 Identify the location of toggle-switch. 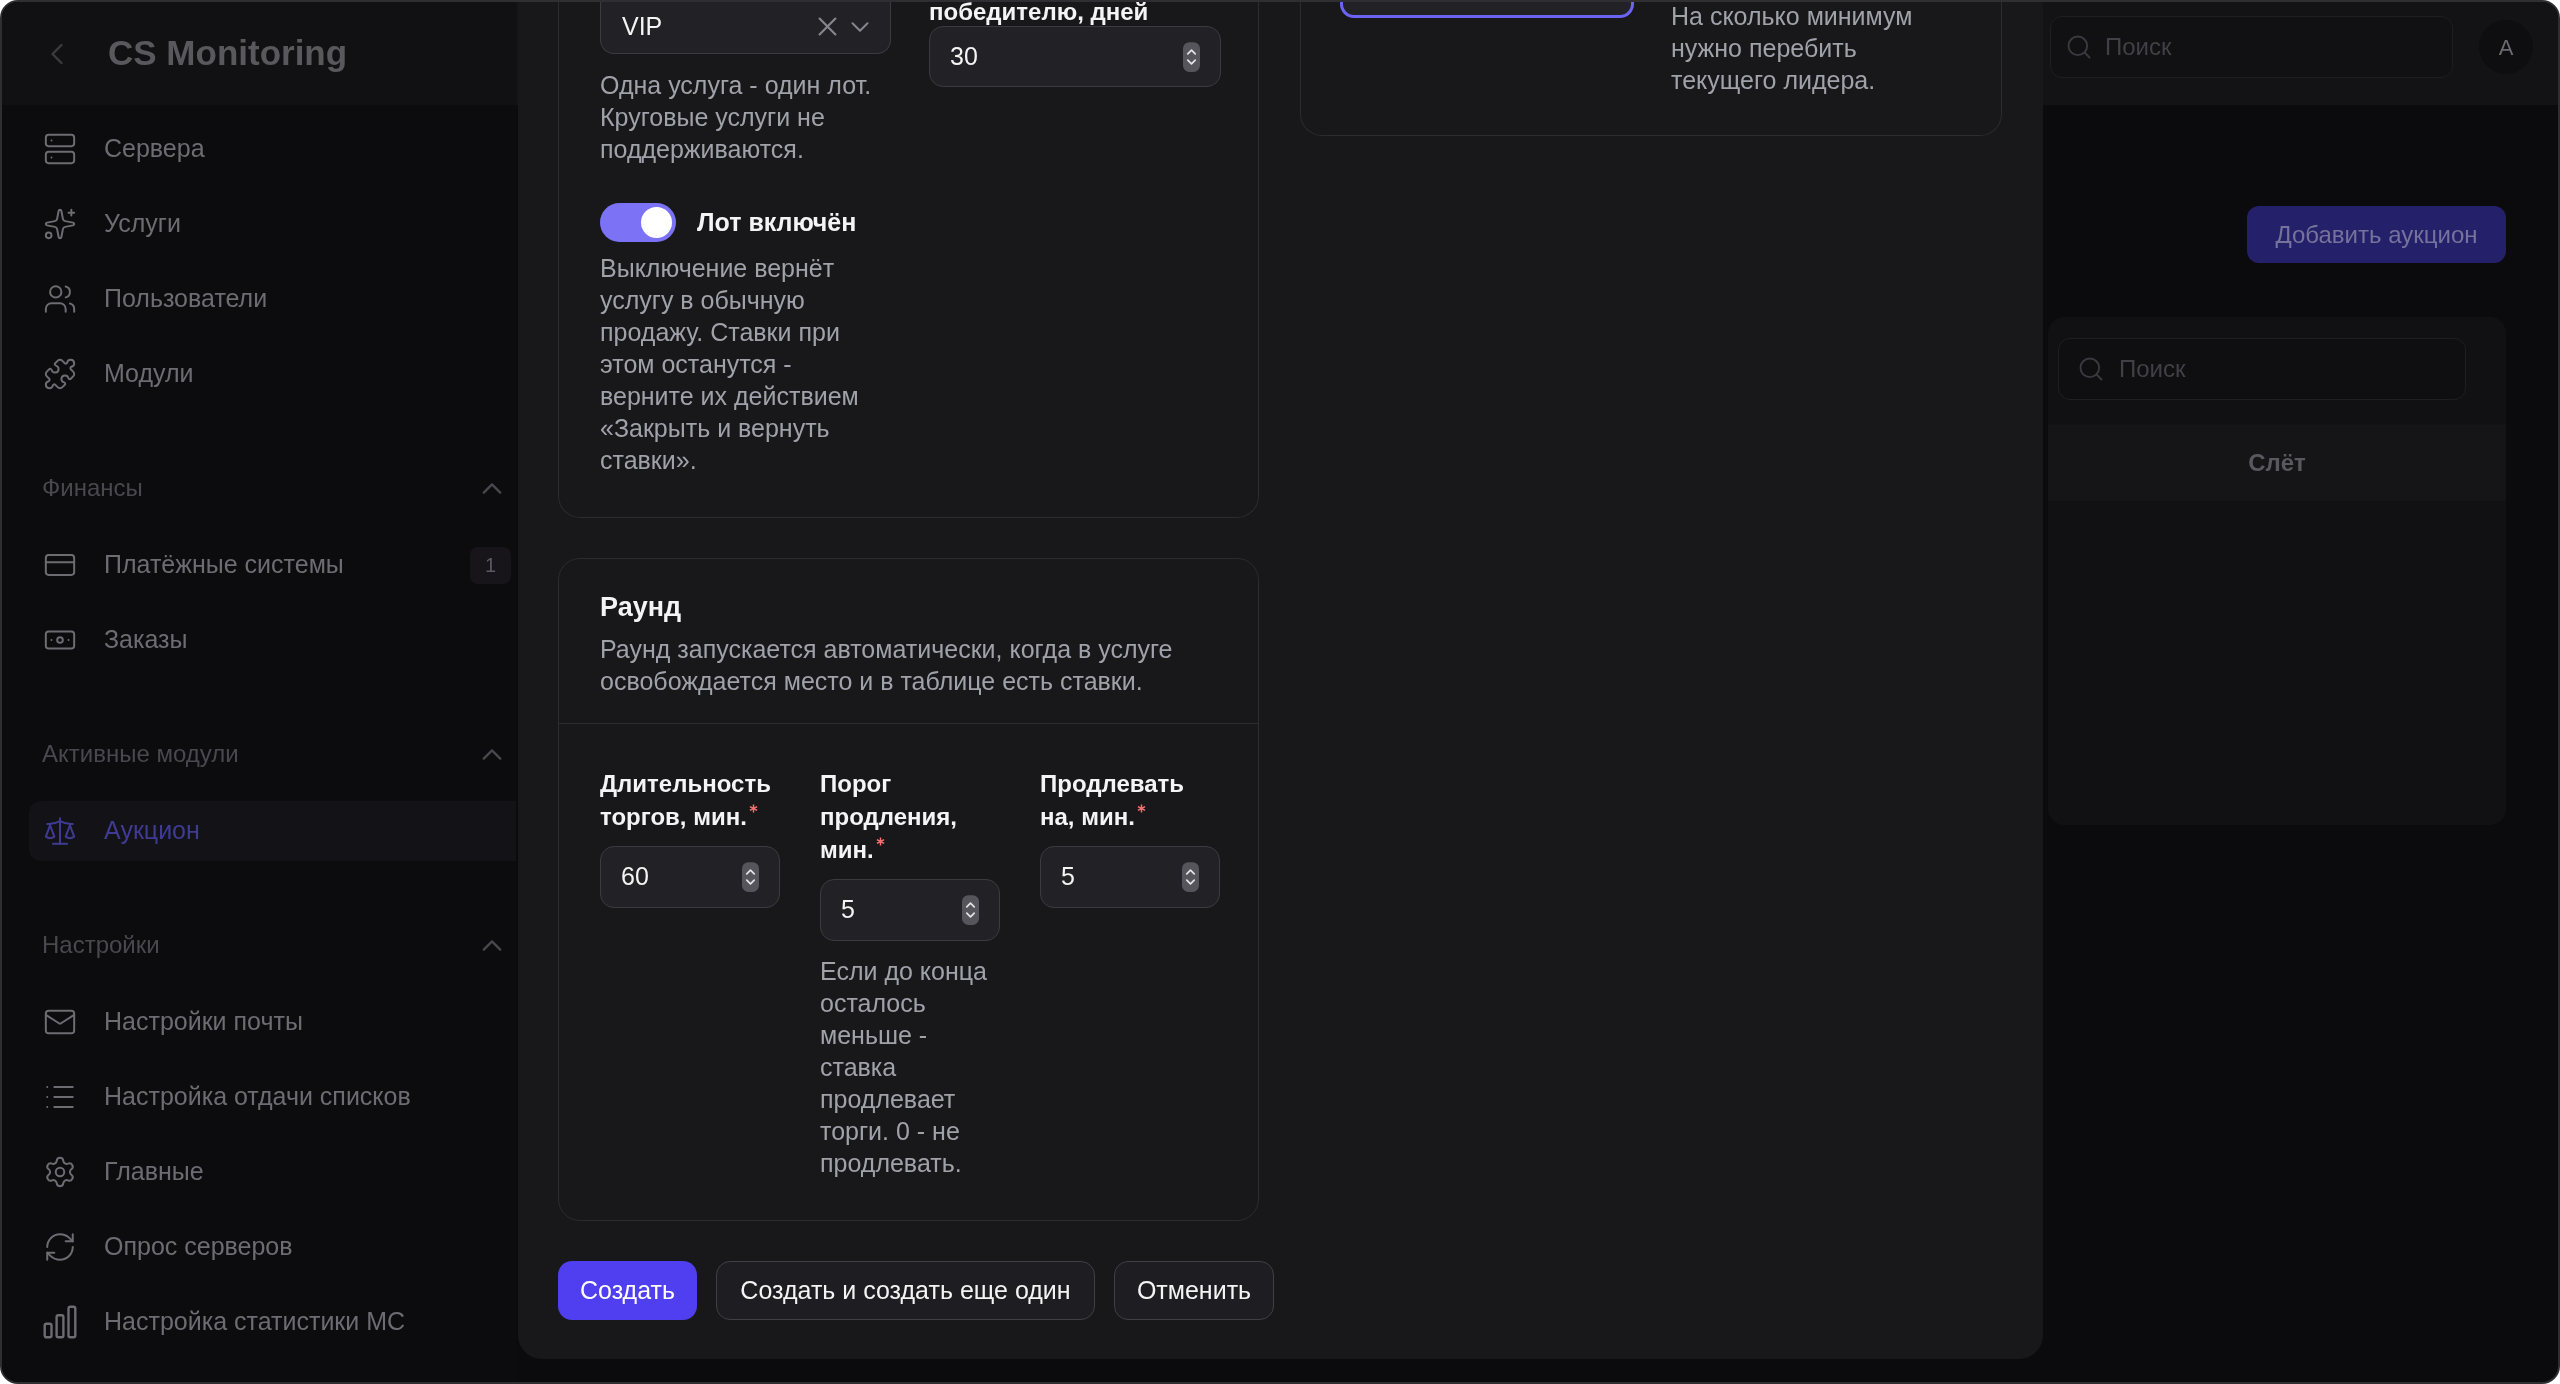
(638, 222).